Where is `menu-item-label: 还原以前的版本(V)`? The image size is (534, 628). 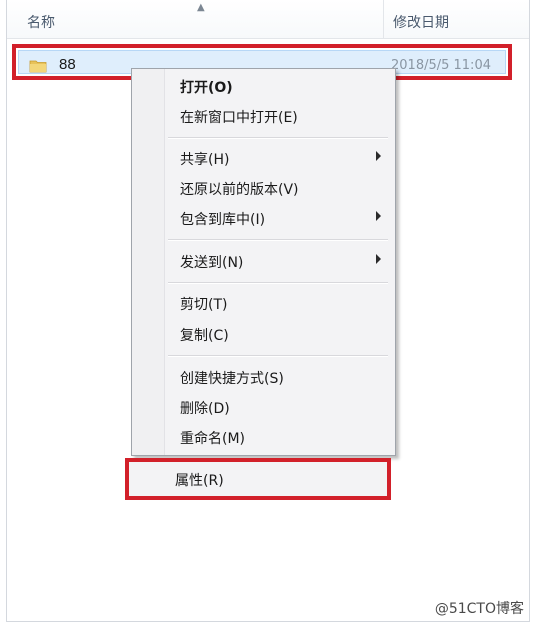
menu-item-label: 还原以前的版本(V) is located at coordinates (239, 190).